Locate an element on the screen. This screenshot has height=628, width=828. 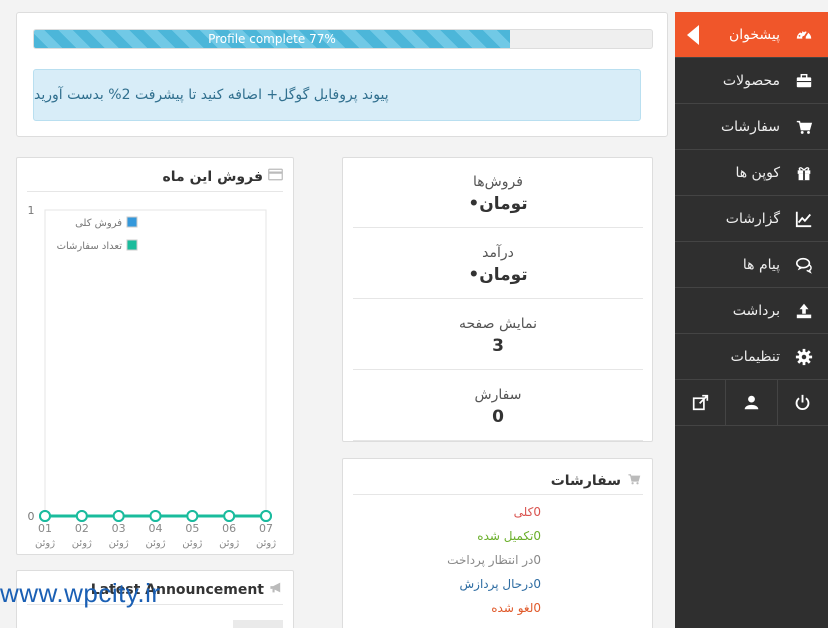
sidebar-item-messages: پیام ها is located at coordinates (751, 265).